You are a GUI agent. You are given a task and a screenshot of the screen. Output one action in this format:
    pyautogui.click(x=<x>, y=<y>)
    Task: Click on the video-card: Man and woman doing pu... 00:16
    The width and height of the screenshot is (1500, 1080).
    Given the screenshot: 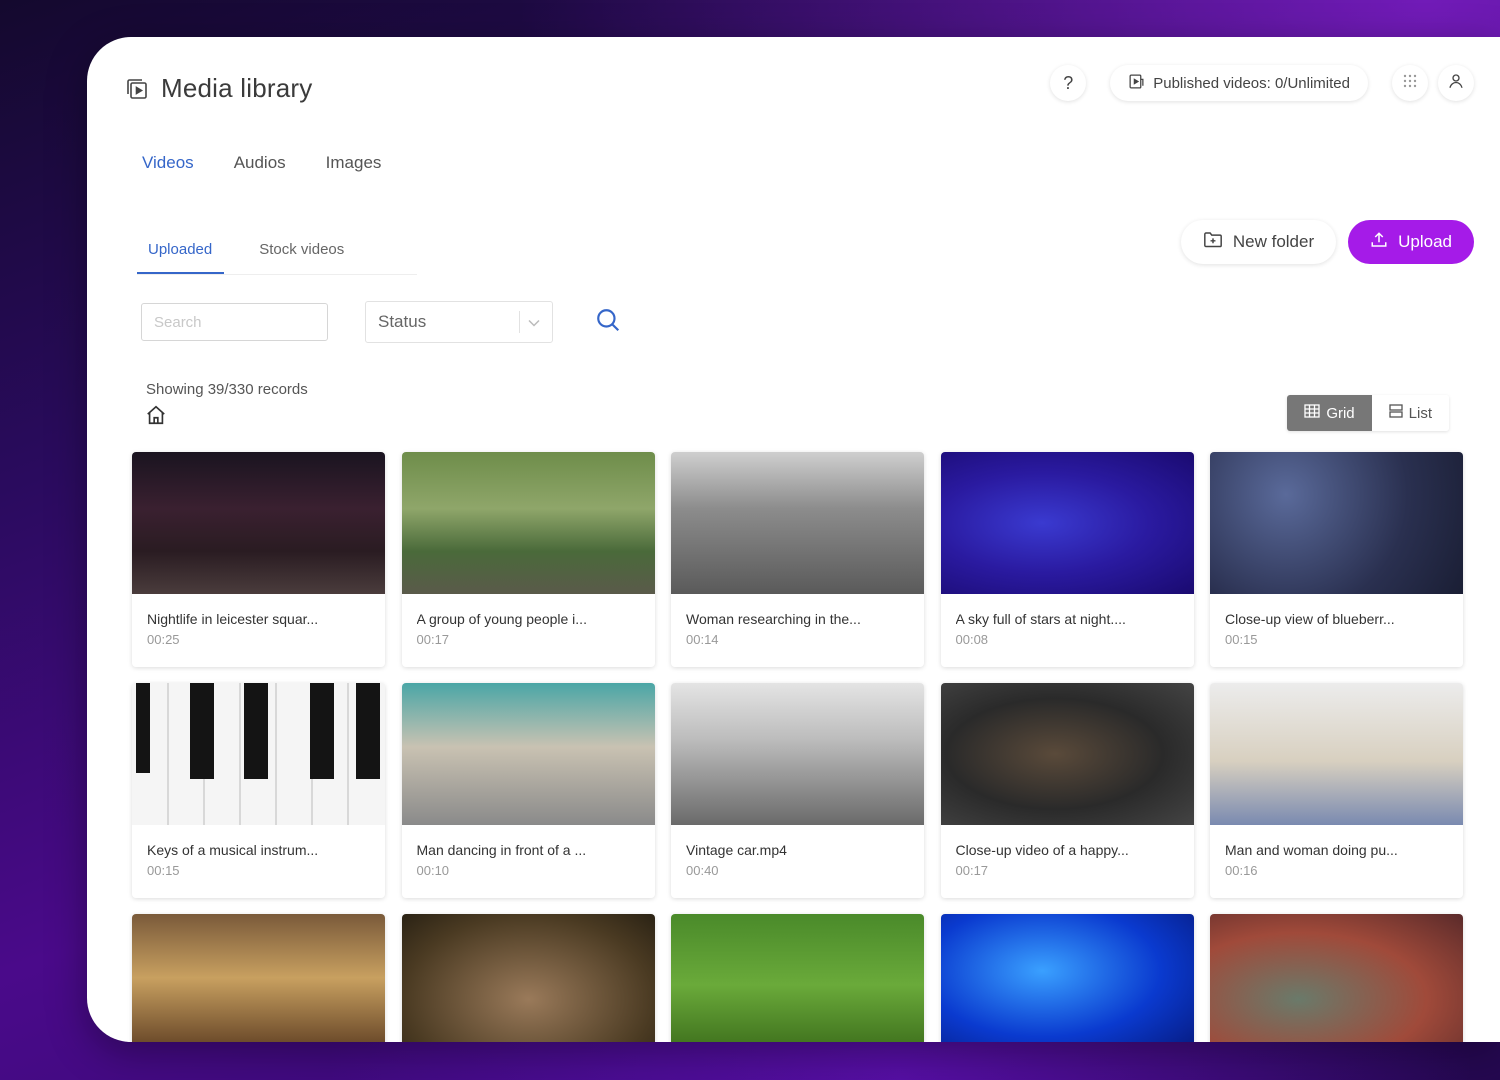 What is the action you would take?
    pyautogui.click(x=1336, y=790)
    